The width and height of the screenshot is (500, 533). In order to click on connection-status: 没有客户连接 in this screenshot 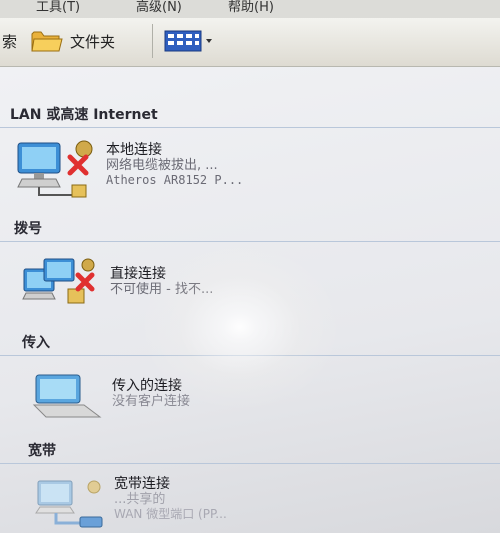, I will do `click(151, 401)`.